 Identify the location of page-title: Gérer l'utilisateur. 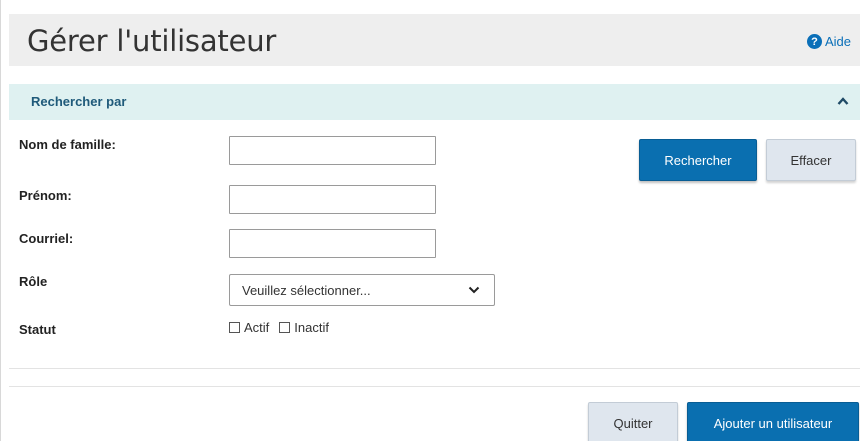
(152, 41).